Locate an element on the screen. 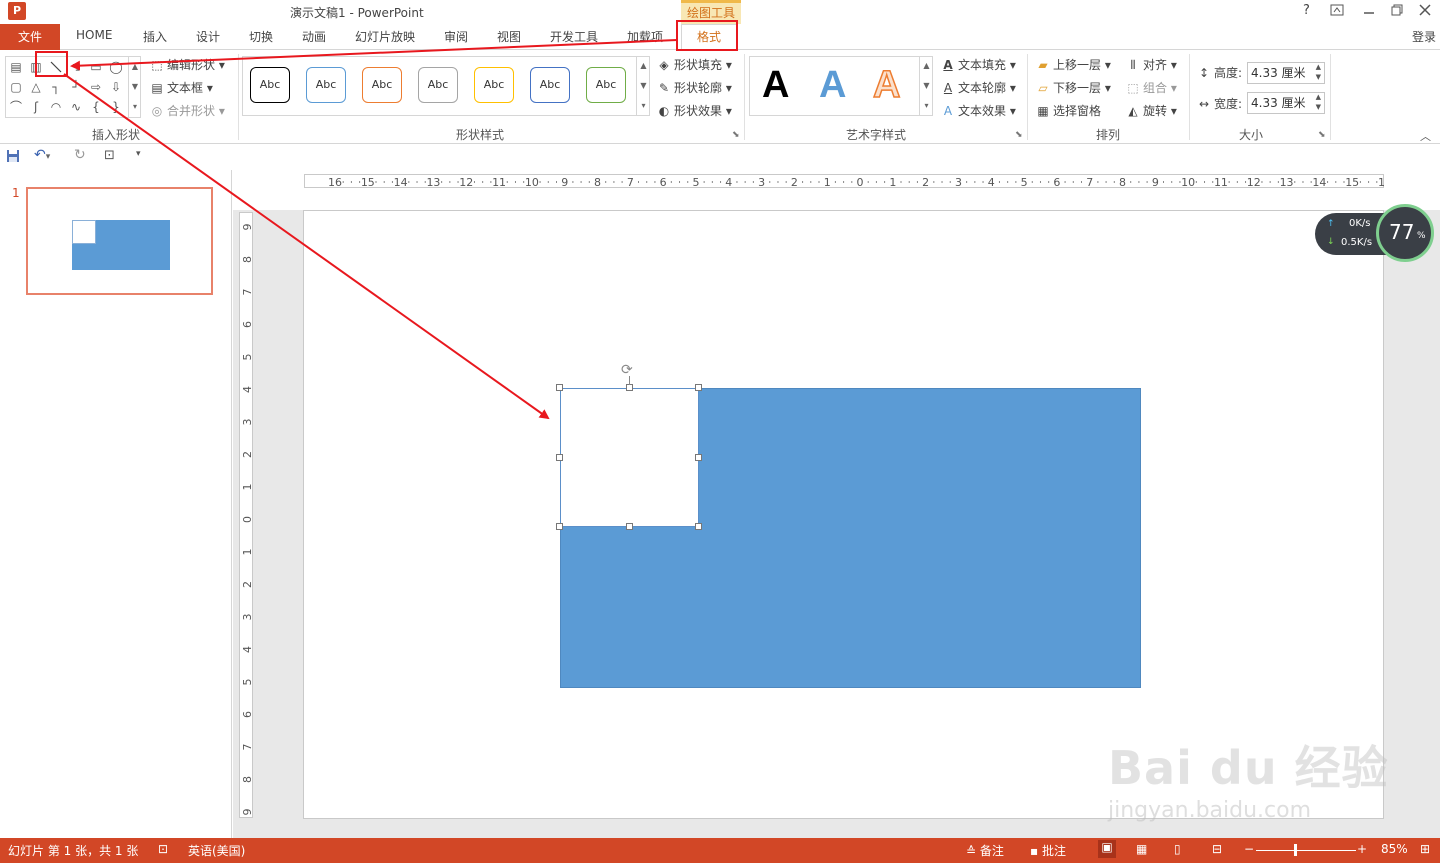  vertical-text-box-shape-icon: ▥ is located at coordinates (36, 67).